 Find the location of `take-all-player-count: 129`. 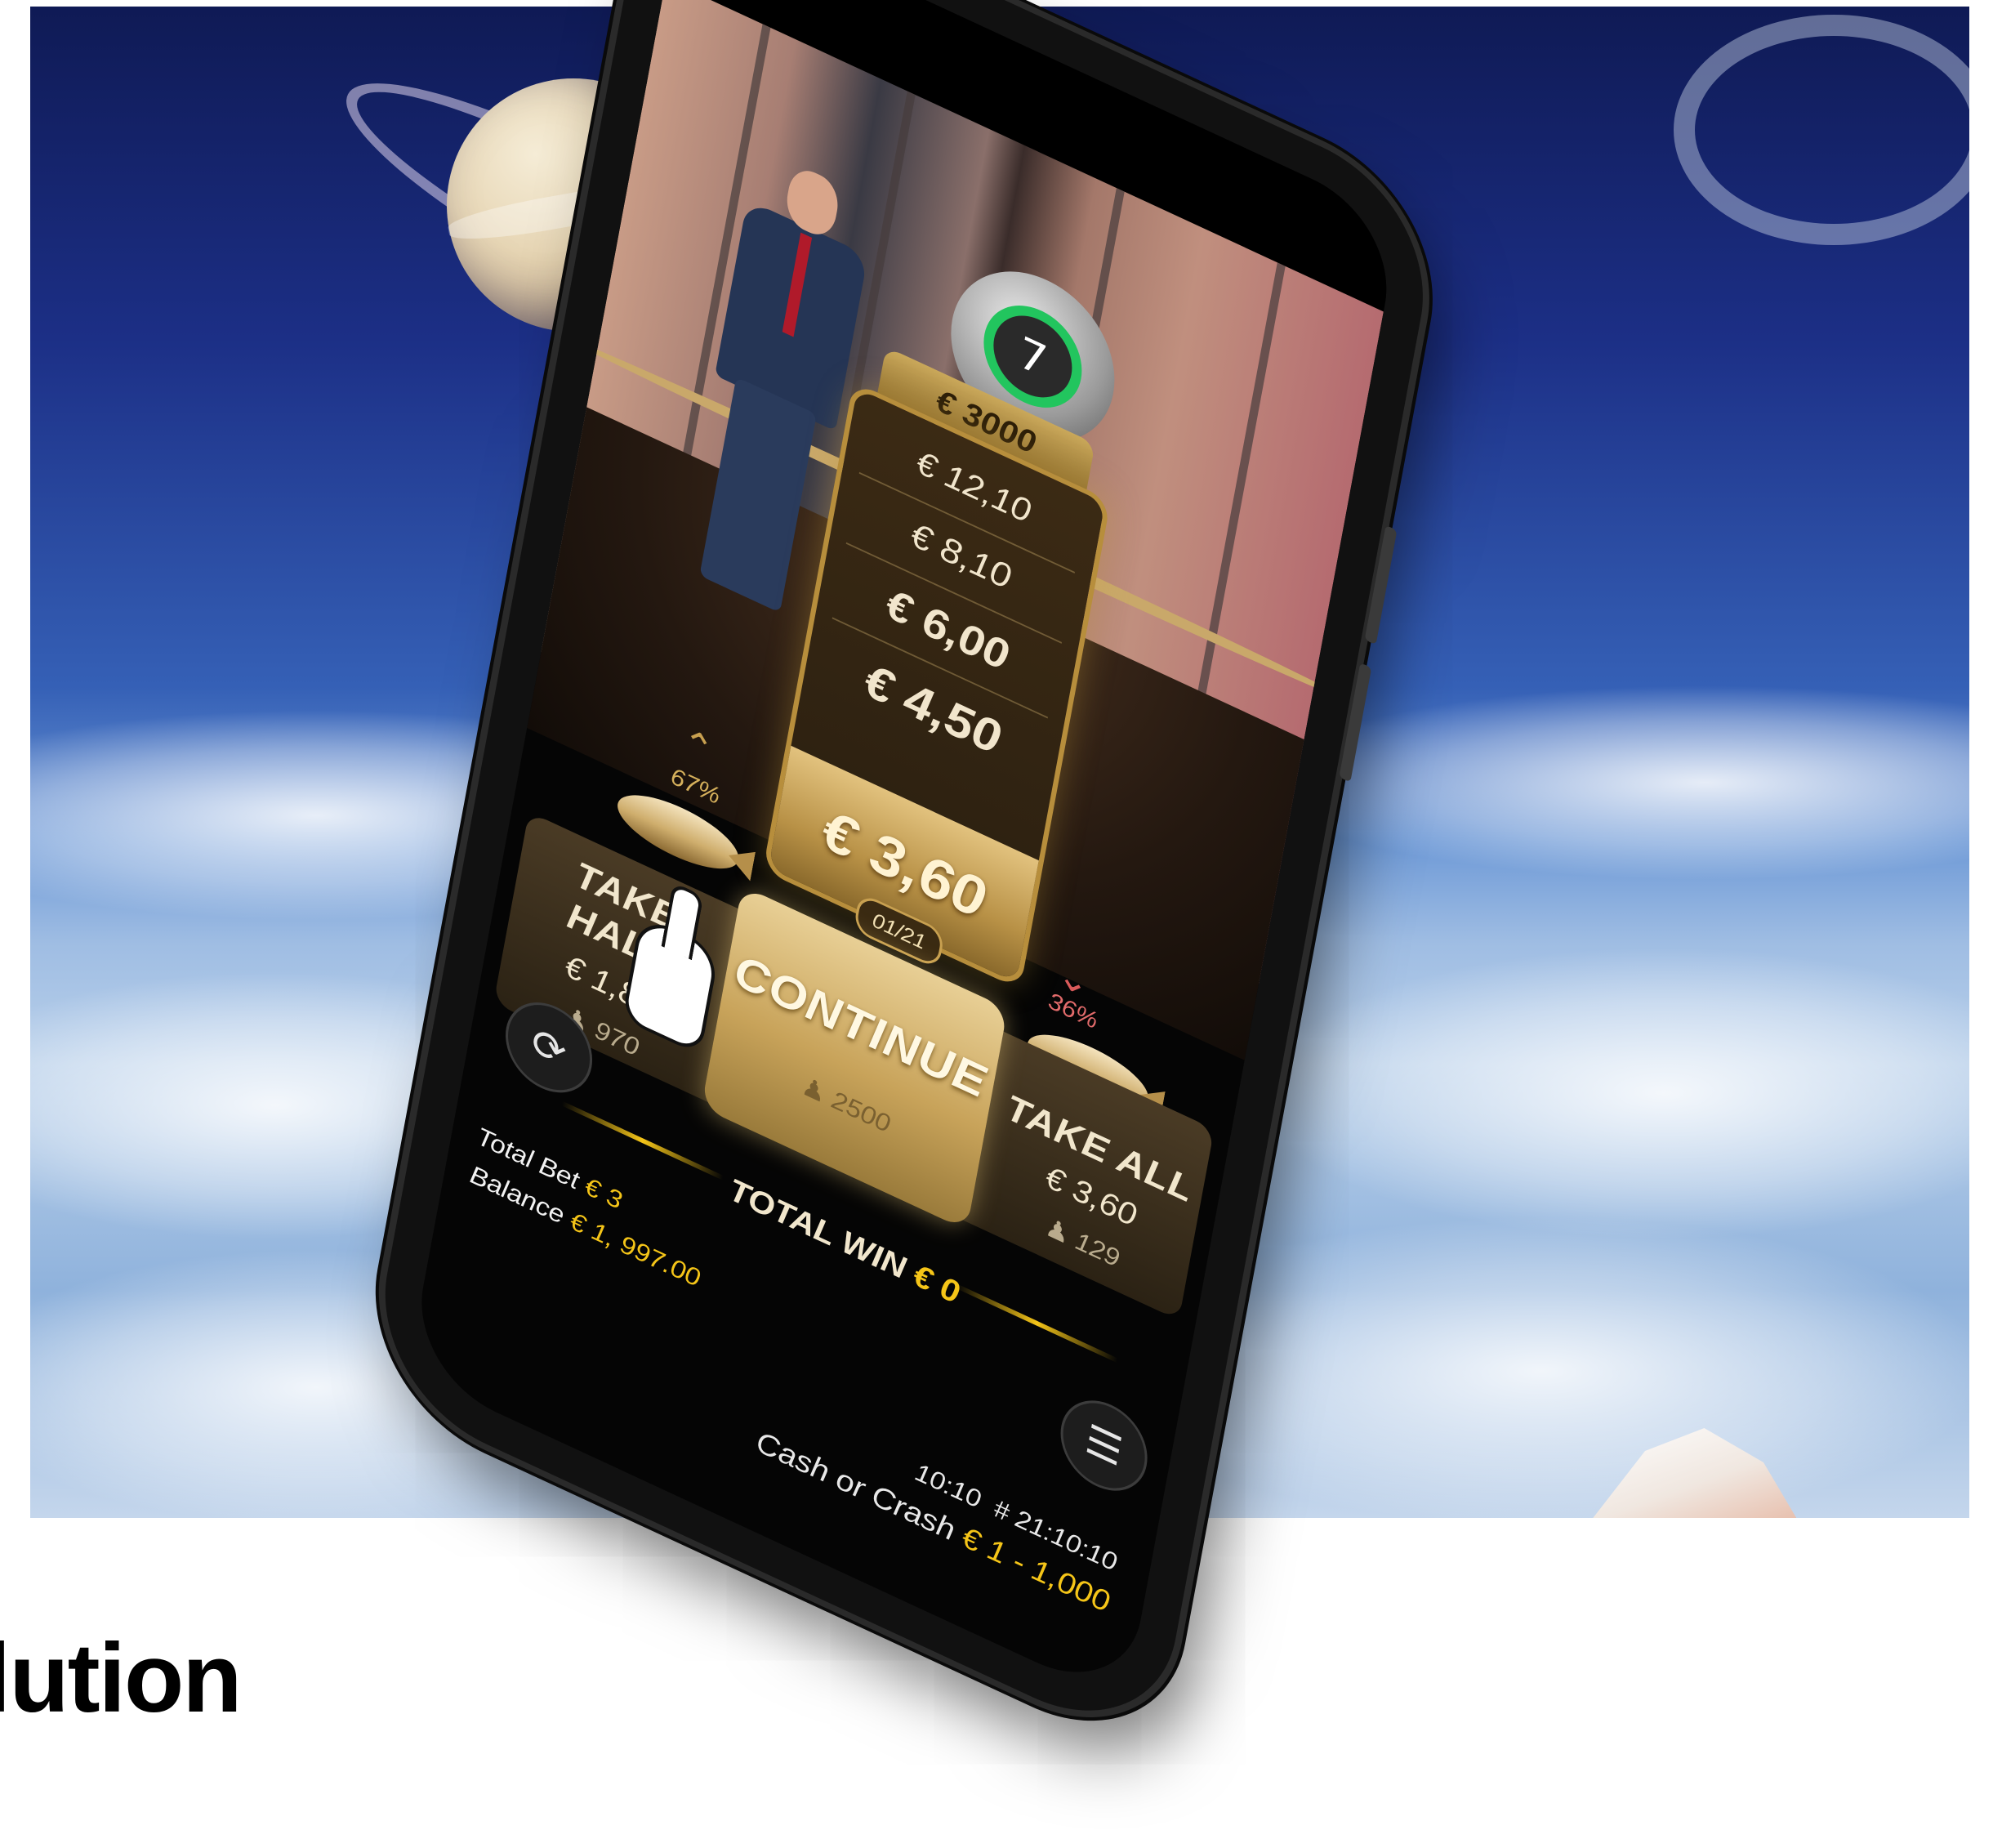

take-all-player-count: 129 is located at coordinates (1097, 1249).